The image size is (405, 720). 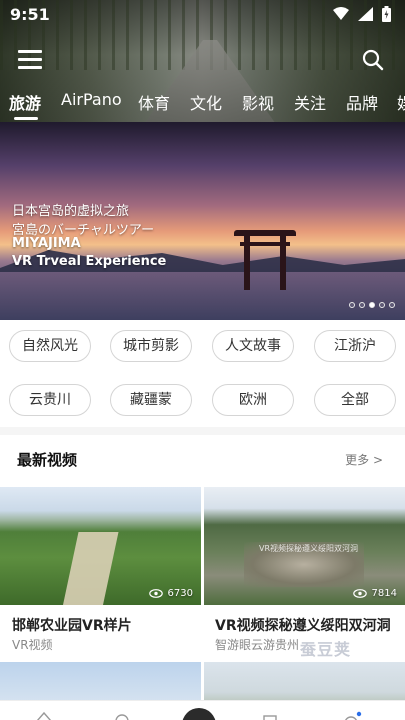 What do you see at coordinates (365, 14) in the screenshot?
I see `signal-icon` at bounding box center [365, 14].